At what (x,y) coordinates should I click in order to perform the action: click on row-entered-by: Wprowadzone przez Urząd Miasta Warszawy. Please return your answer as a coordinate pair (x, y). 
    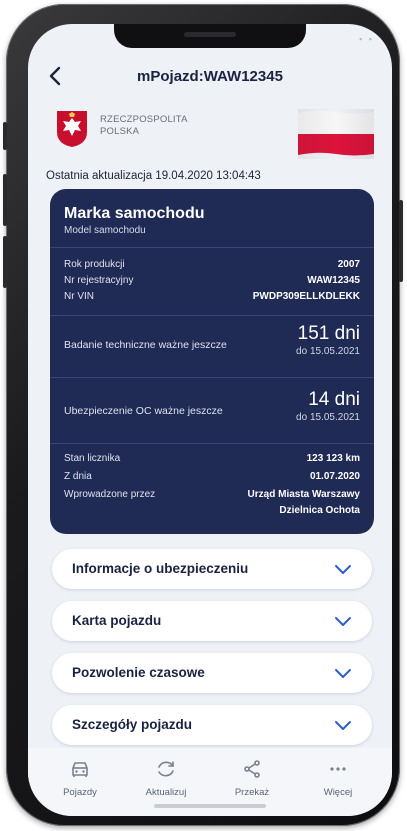
    Looking at the image, I should click on (212, 494).